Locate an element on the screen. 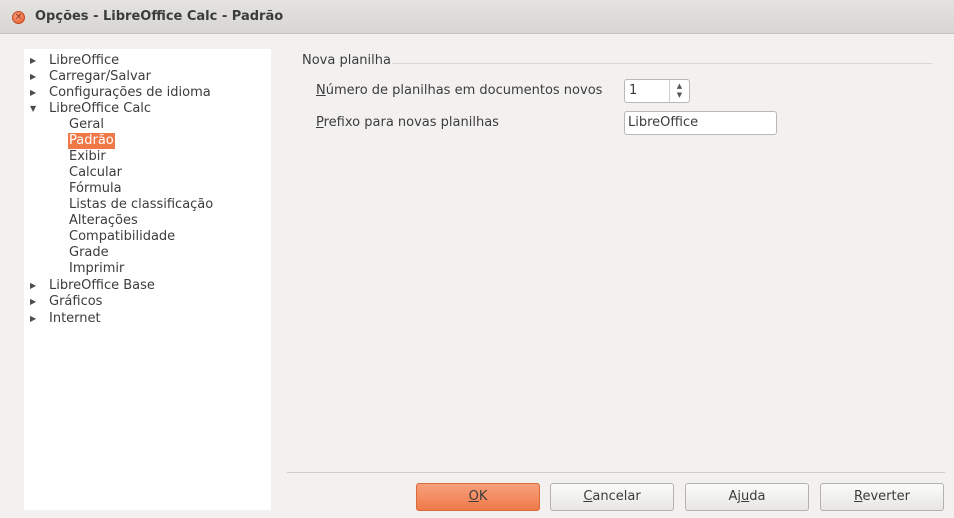  button-label: ancelar is located at coordinates (616, 496).